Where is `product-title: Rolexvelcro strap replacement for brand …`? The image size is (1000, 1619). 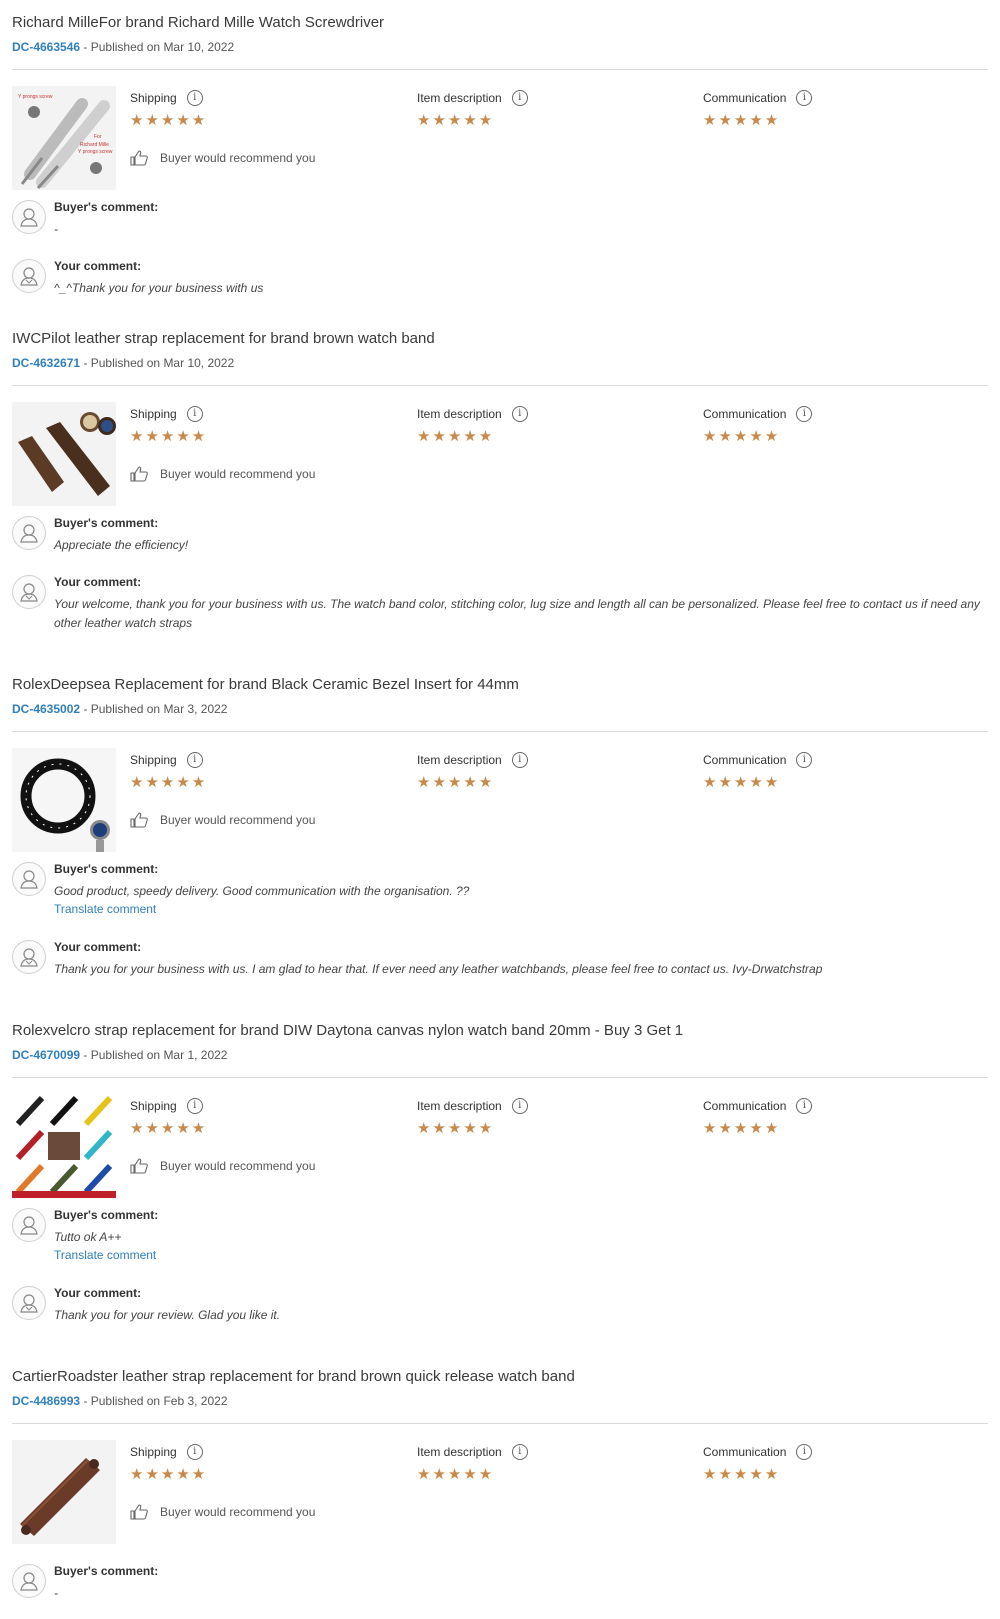
product-title: Rolexvelcro strap replacement for brand … is located at coordinates (347, 1030).